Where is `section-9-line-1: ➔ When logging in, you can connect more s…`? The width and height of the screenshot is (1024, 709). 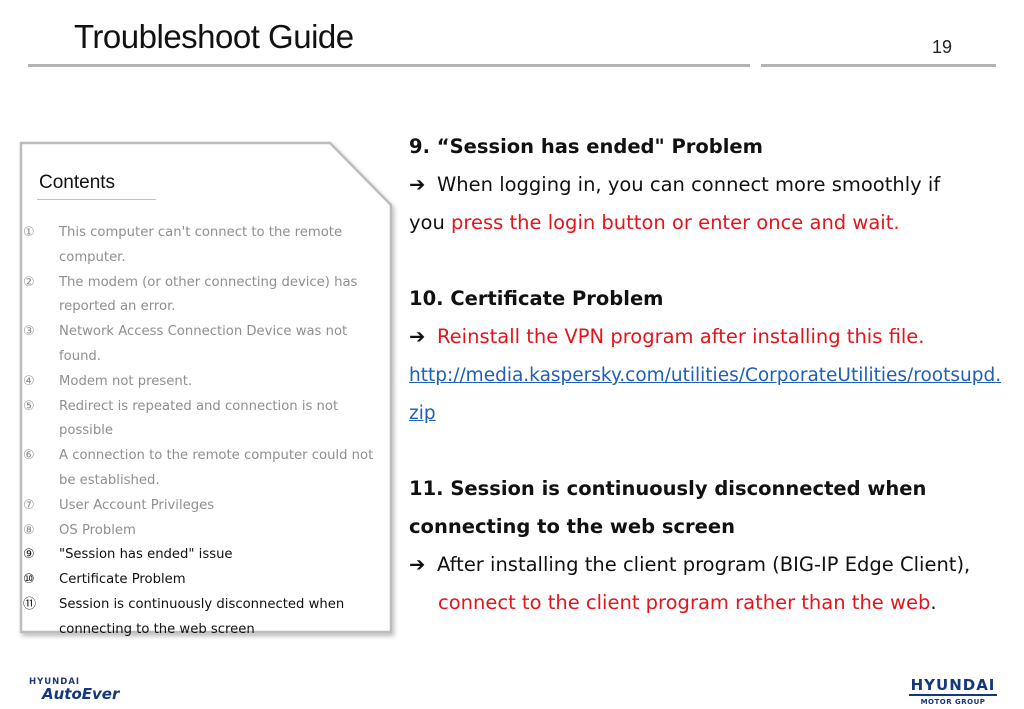 section-9-line-1: ➔ When logging in, you can connect more s… is located at coordinates (709, 185).